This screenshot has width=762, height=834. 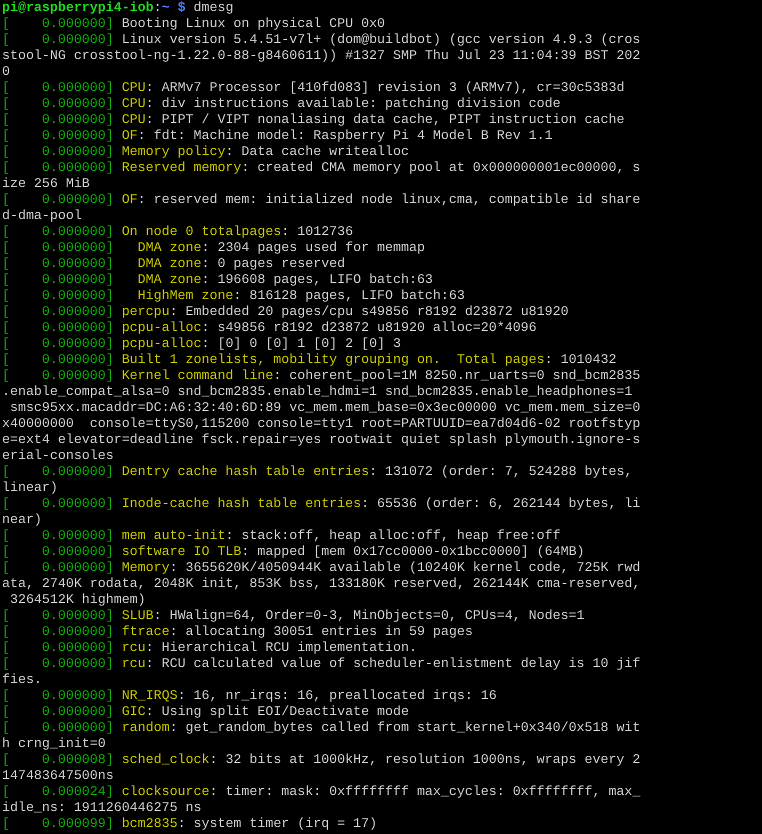 I want to click on log-message: : 65536 (order: 6, 262144 bytes, li, so click(x=500, y=503).